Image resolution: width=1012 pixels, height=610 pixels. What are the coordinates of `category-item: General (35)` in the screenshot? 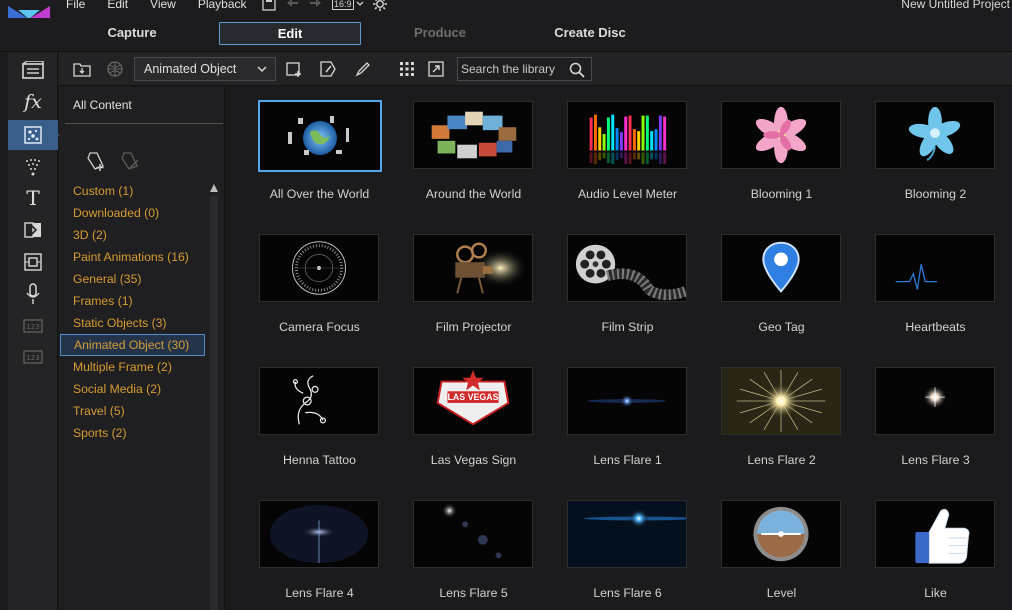 It's located at (134, 279).